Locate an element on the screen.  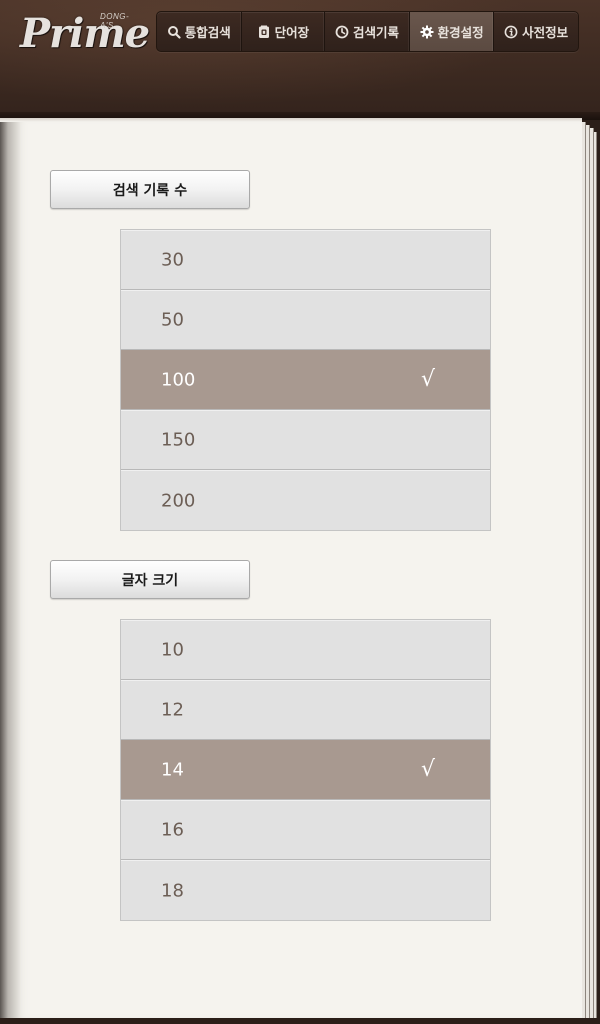
tab-dictionary-info: 사전정보 is located at coordinates (536, 31).